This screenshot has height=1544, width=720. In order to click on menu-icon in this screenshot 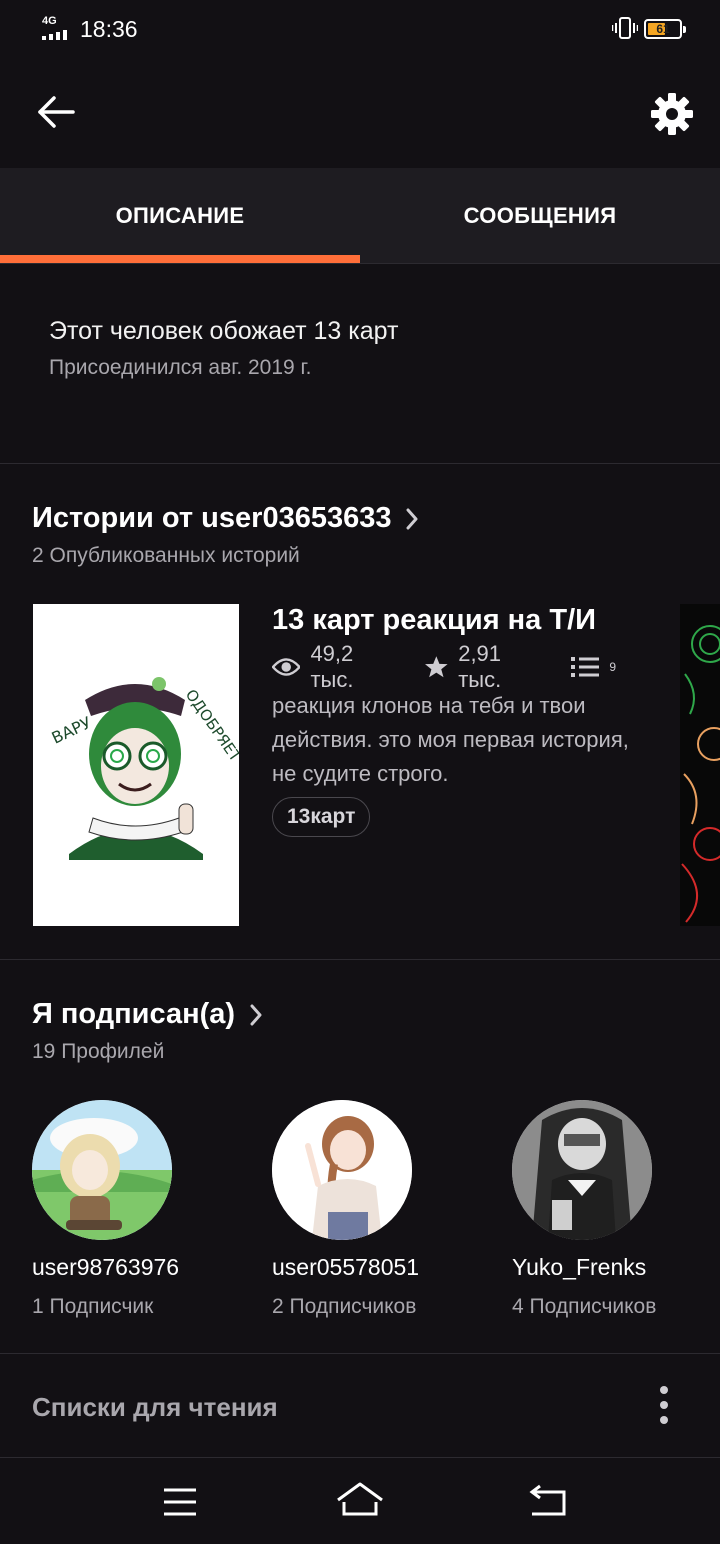, I will do `click(180, 1502)`.